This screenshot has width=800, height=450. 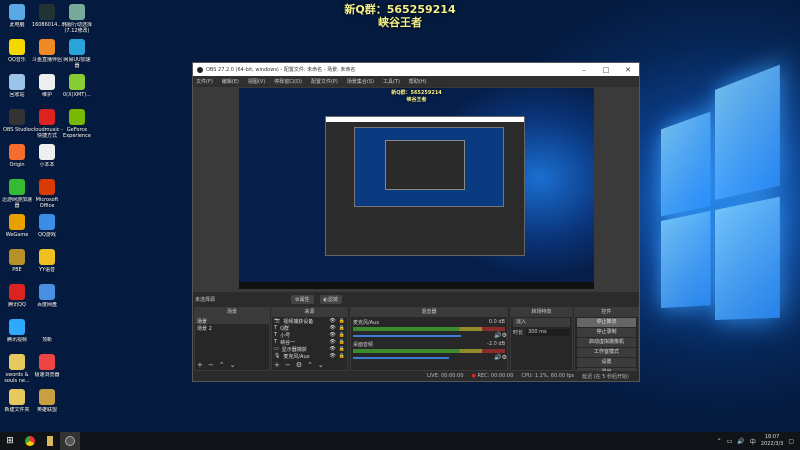 I want to click on desktop-icon: QQ音乐, so click(x=17, y=51).